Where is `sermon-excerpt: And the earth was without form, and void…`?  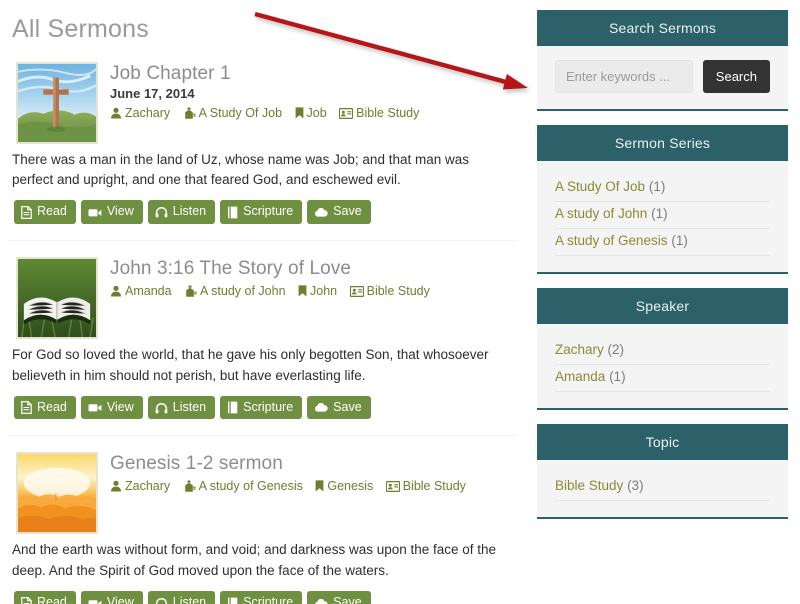 sermon-excerpt: And the earth was without form, and void… is located at coordinates (254, 560).